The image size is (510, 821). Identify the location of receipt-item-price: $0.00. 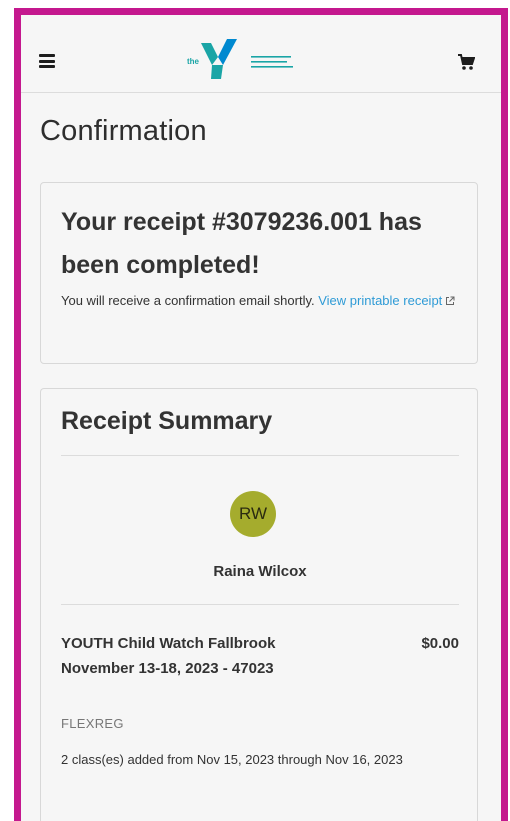
(440, 643).